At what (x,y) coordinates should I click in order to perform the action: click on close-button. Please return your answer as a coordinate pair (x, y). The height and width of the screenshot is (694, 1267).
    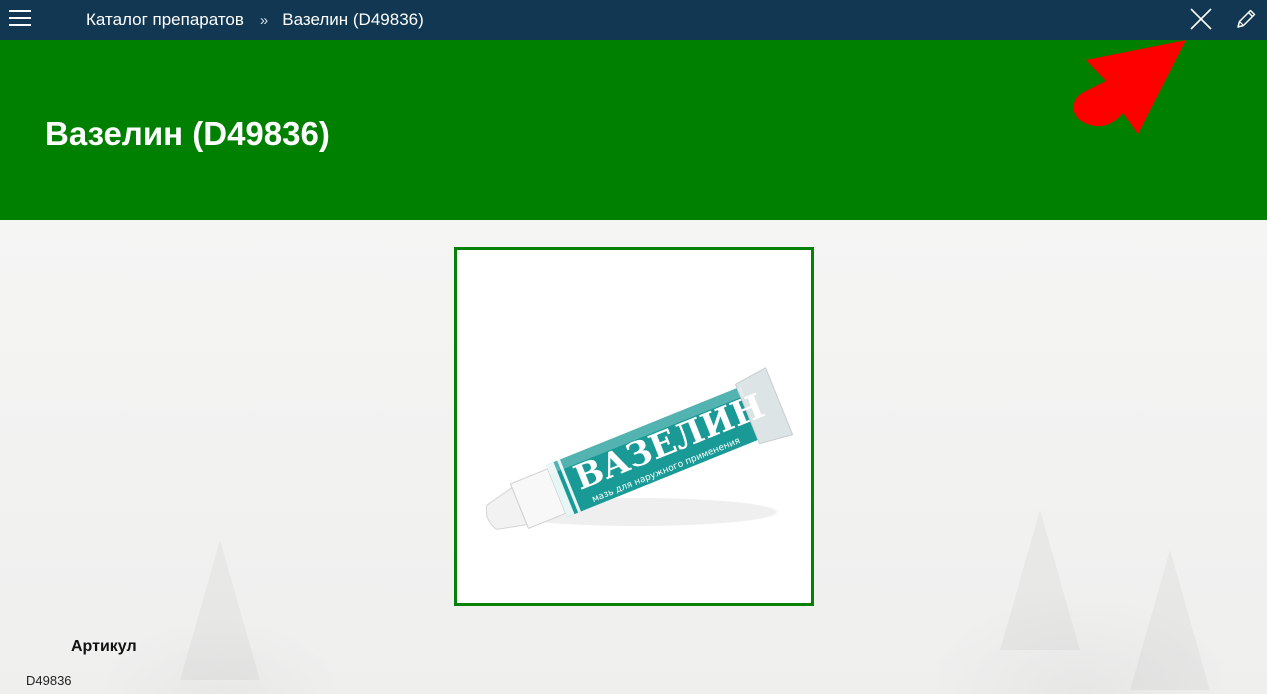
    Looking at the image, I should click on (1201, 19).